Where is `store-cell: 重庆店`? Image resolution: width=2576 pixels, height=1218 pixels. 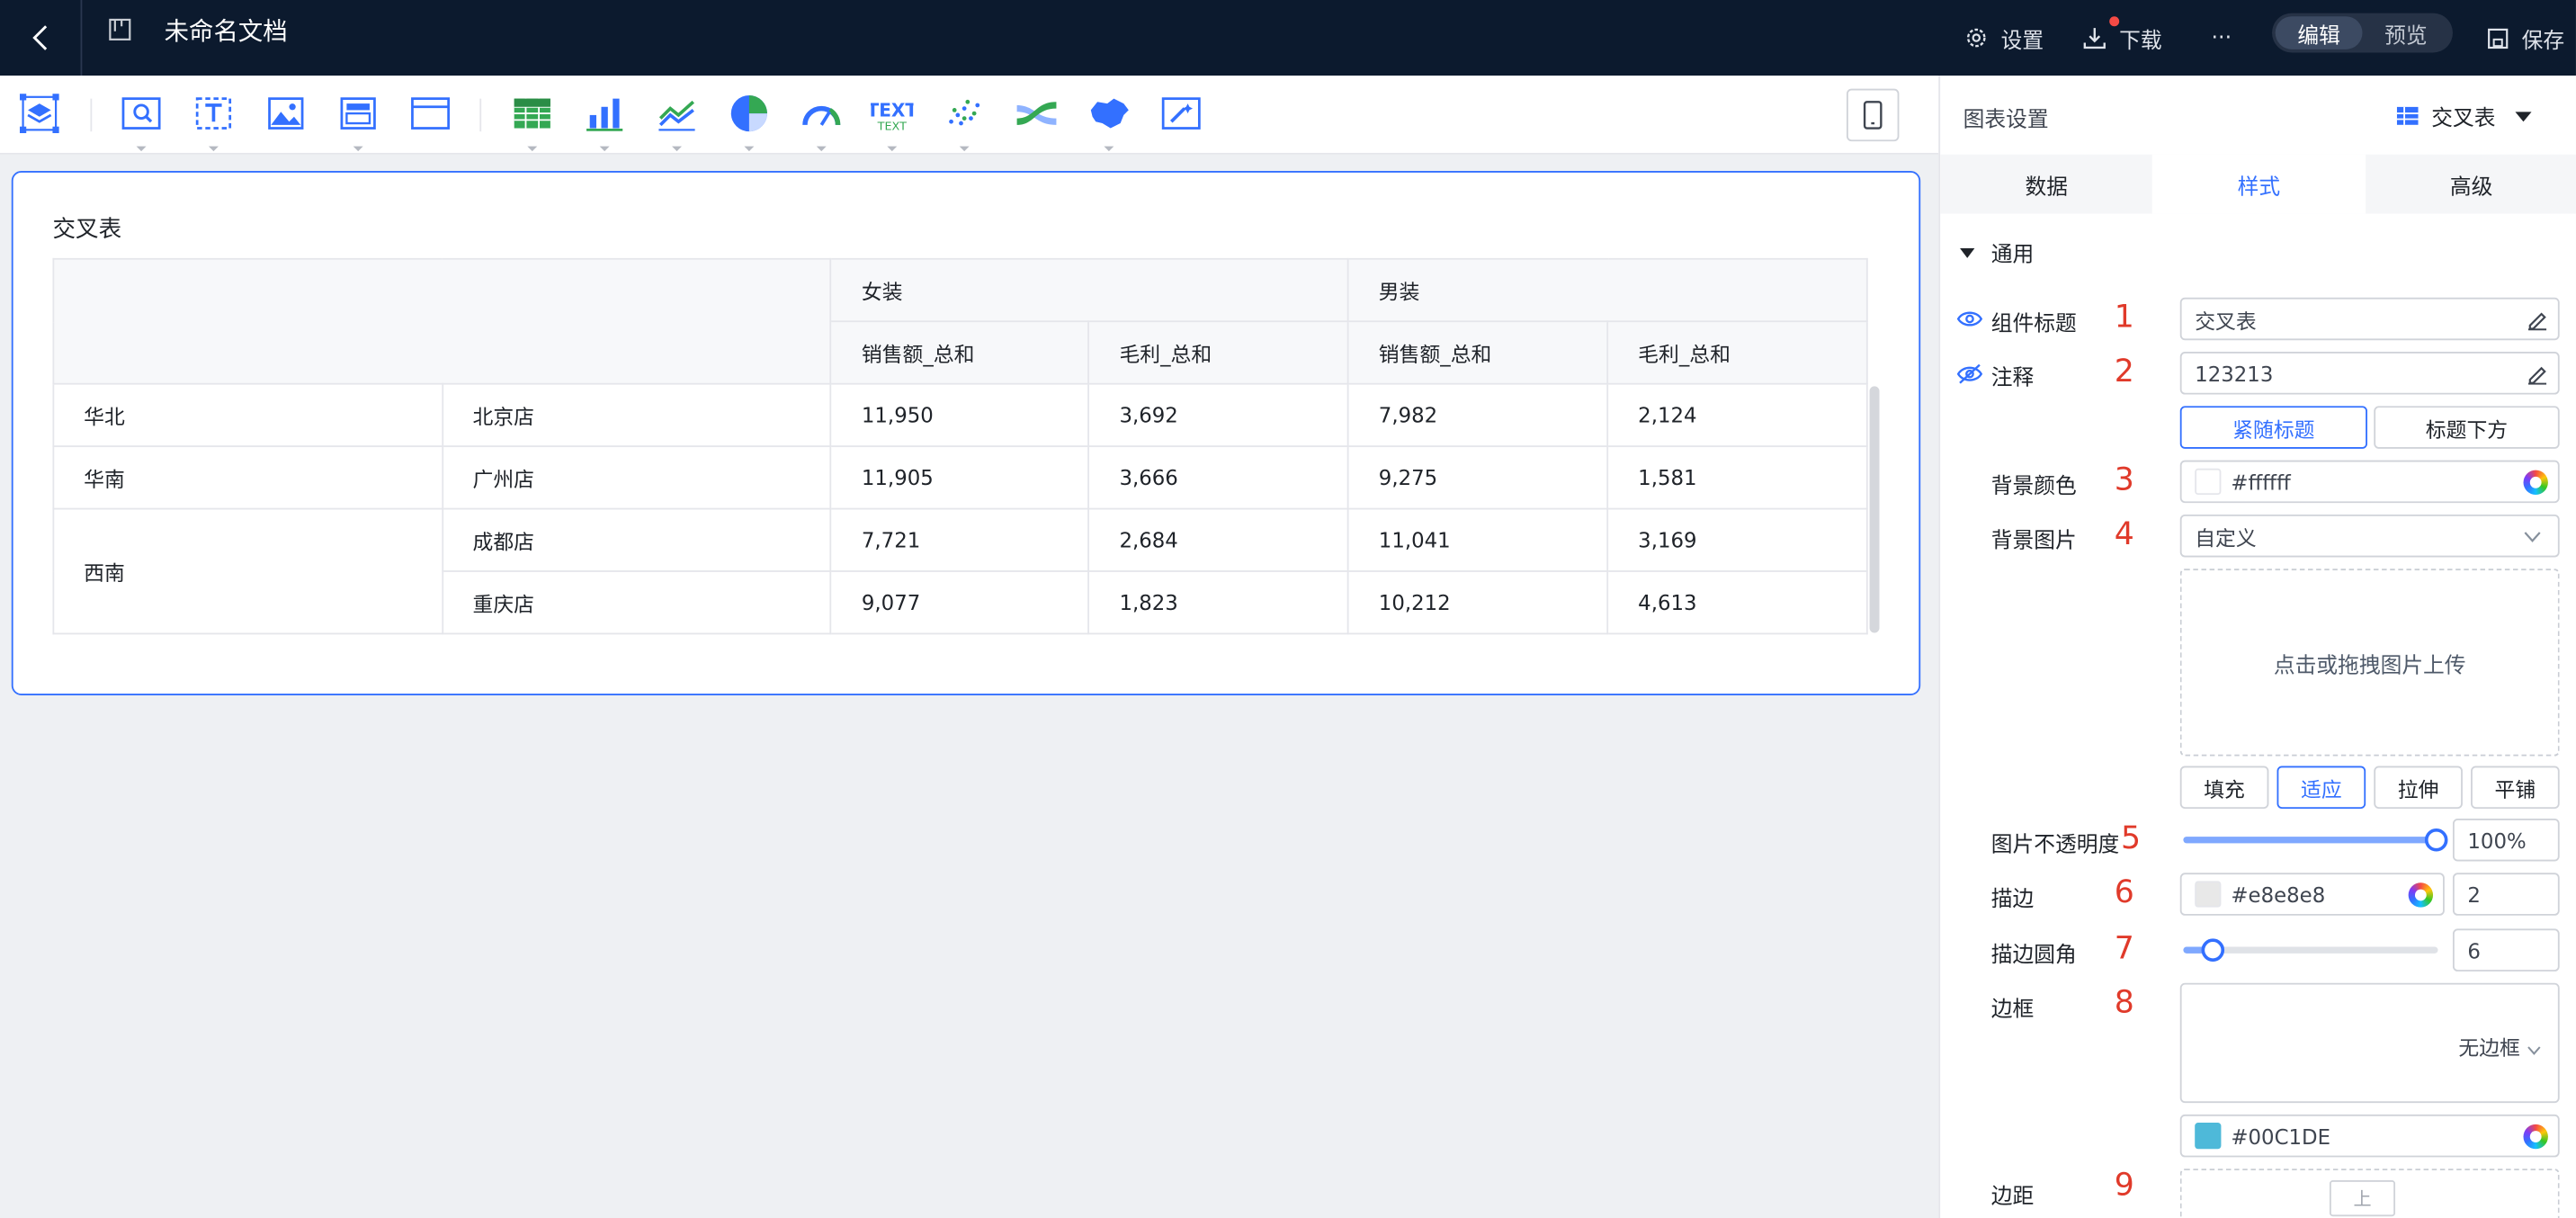 store-cell: 重庆店 is located at coordinates (637, 602).